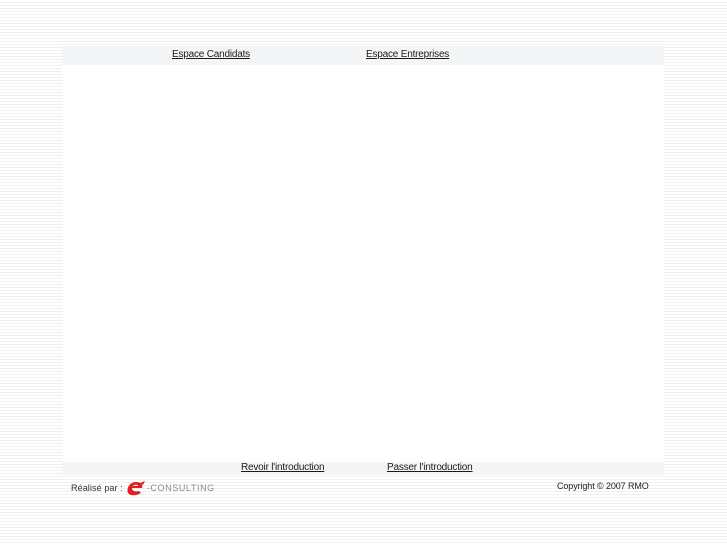 This screenshot has height=545, width=727. What do you see at coordinates (283, 468) in the screenshot?
I see `revoir-introduction-link: Revoir l'introduction` at bounding box center [283, 468].